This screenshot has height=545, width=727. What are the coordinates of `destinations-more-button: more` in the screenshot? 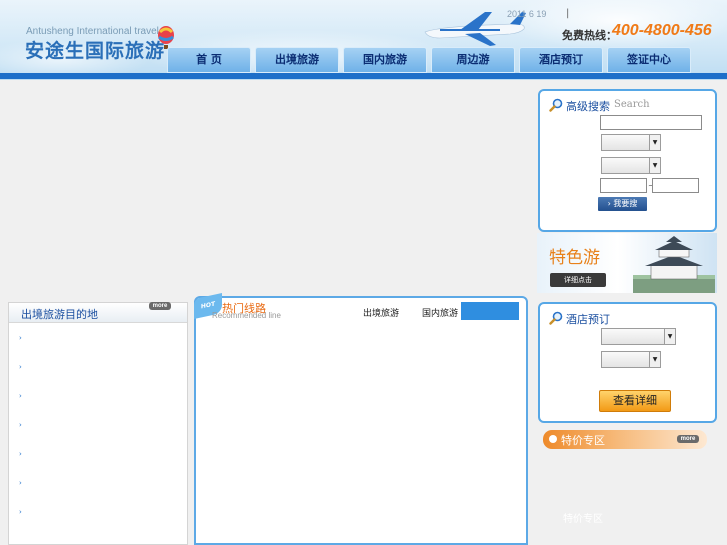 It's located at (160, 306).